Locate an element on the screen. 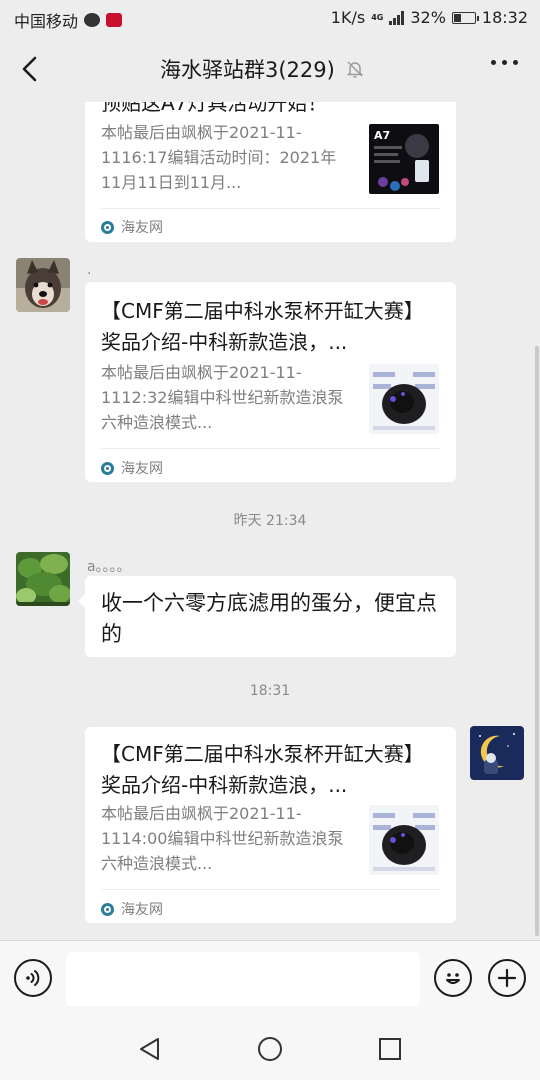 The width and height of the screenshot is (540, 1080). timestamp-divider: 18:31 is located at coordinates (270, 691).